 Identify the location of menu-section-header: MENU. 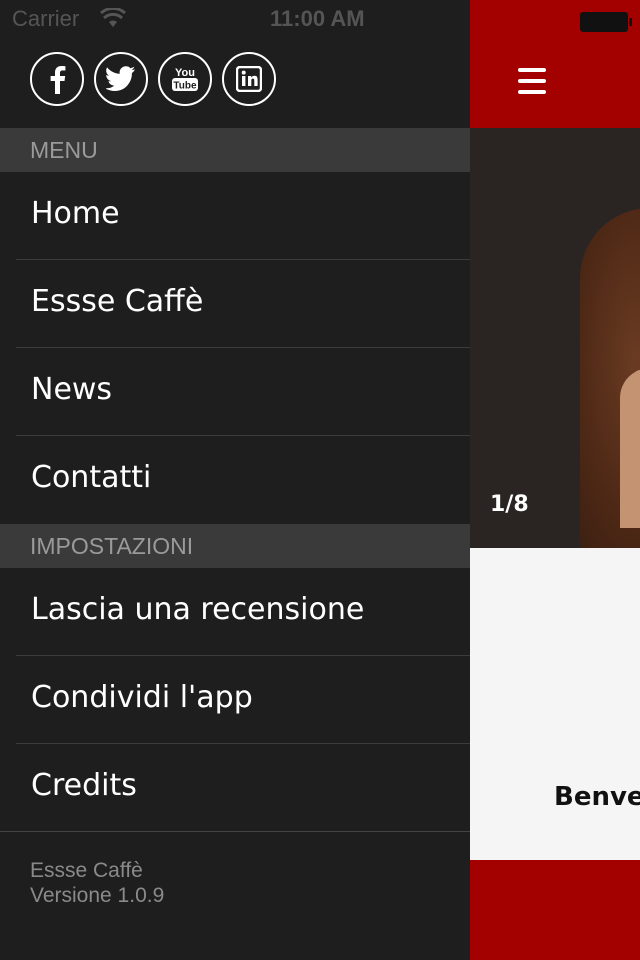
(235, 150).